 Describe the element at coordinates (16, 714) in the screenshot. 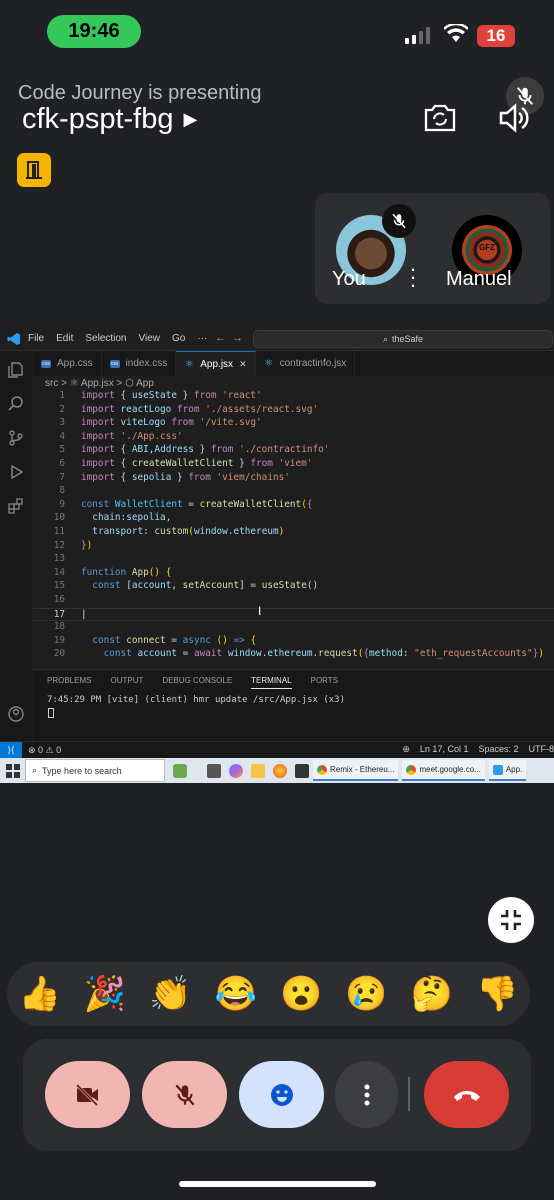

I see `account-icon` at that location.